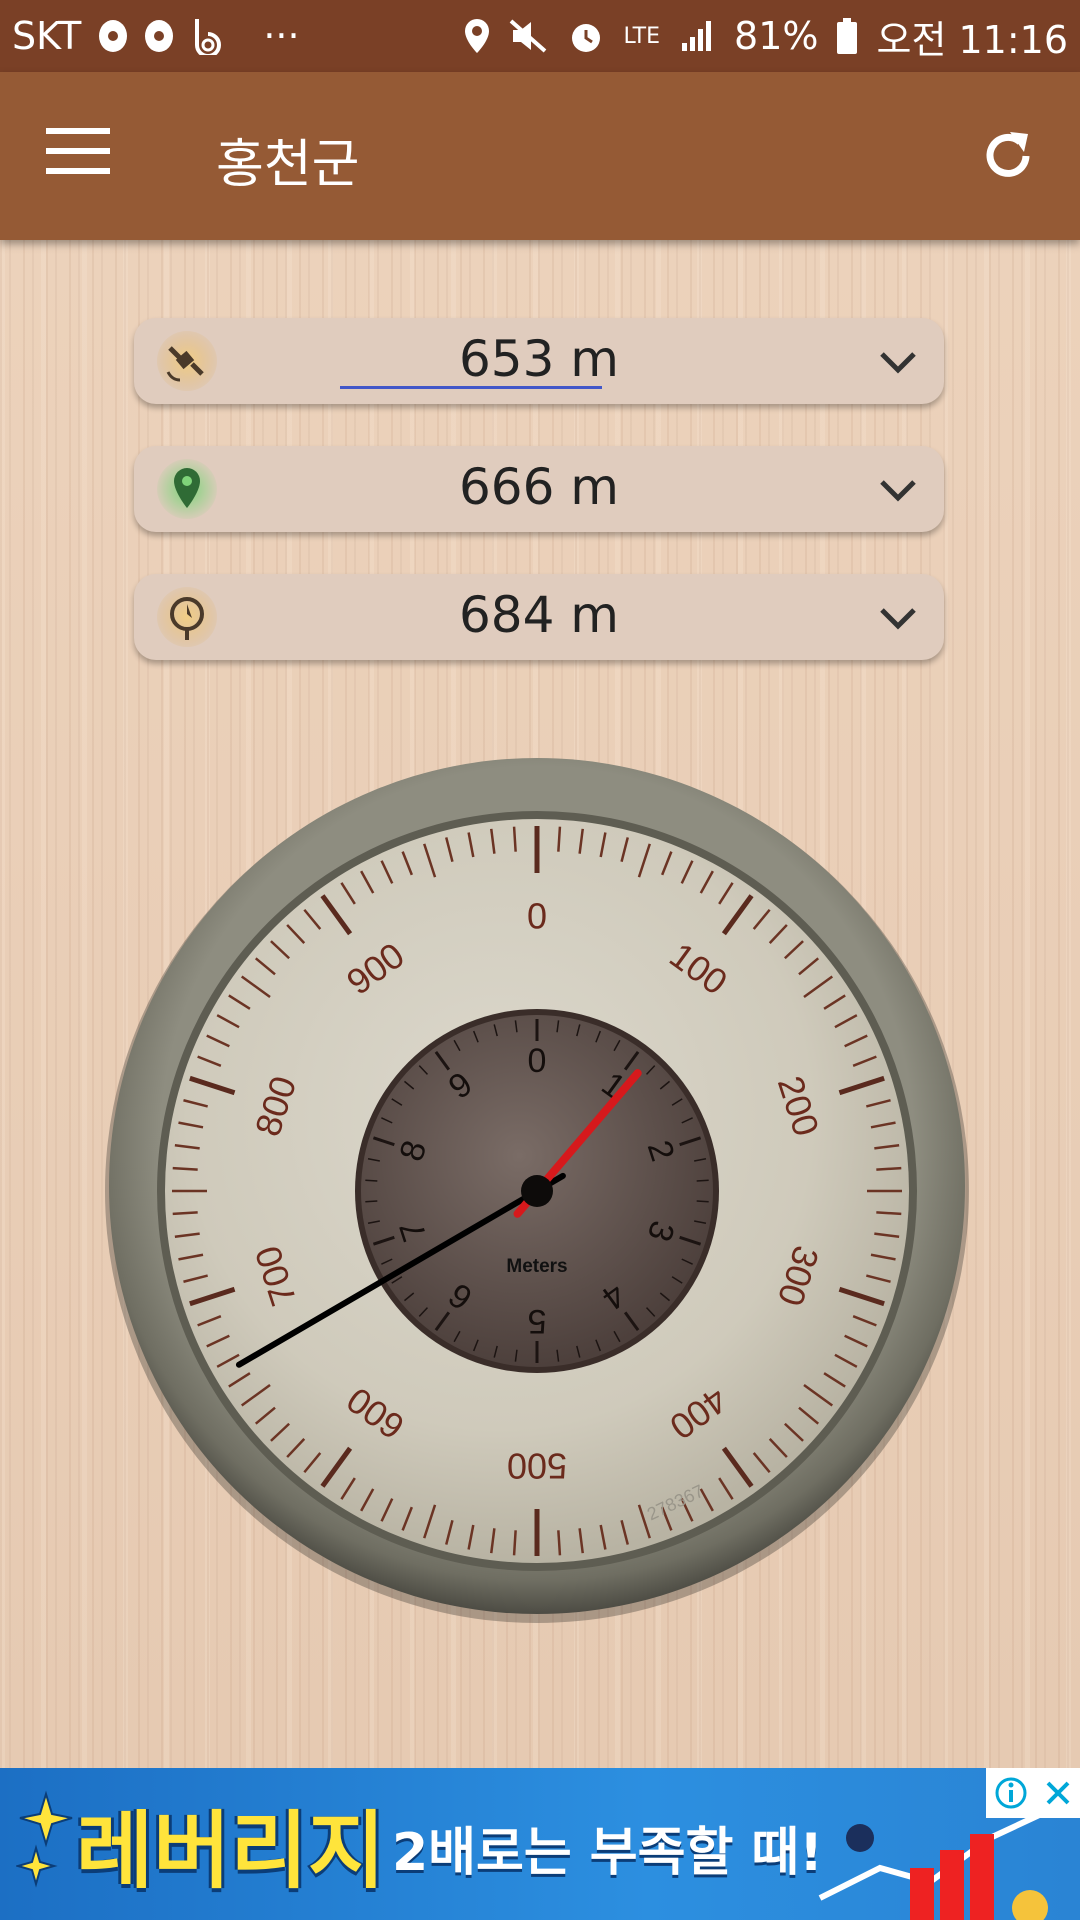 The height and width of the screenshot is (1920, 1080). What do you see at coordinates (847, 36) in the screenshot?
I see `battery-icon` at bounding box center [847, 36].